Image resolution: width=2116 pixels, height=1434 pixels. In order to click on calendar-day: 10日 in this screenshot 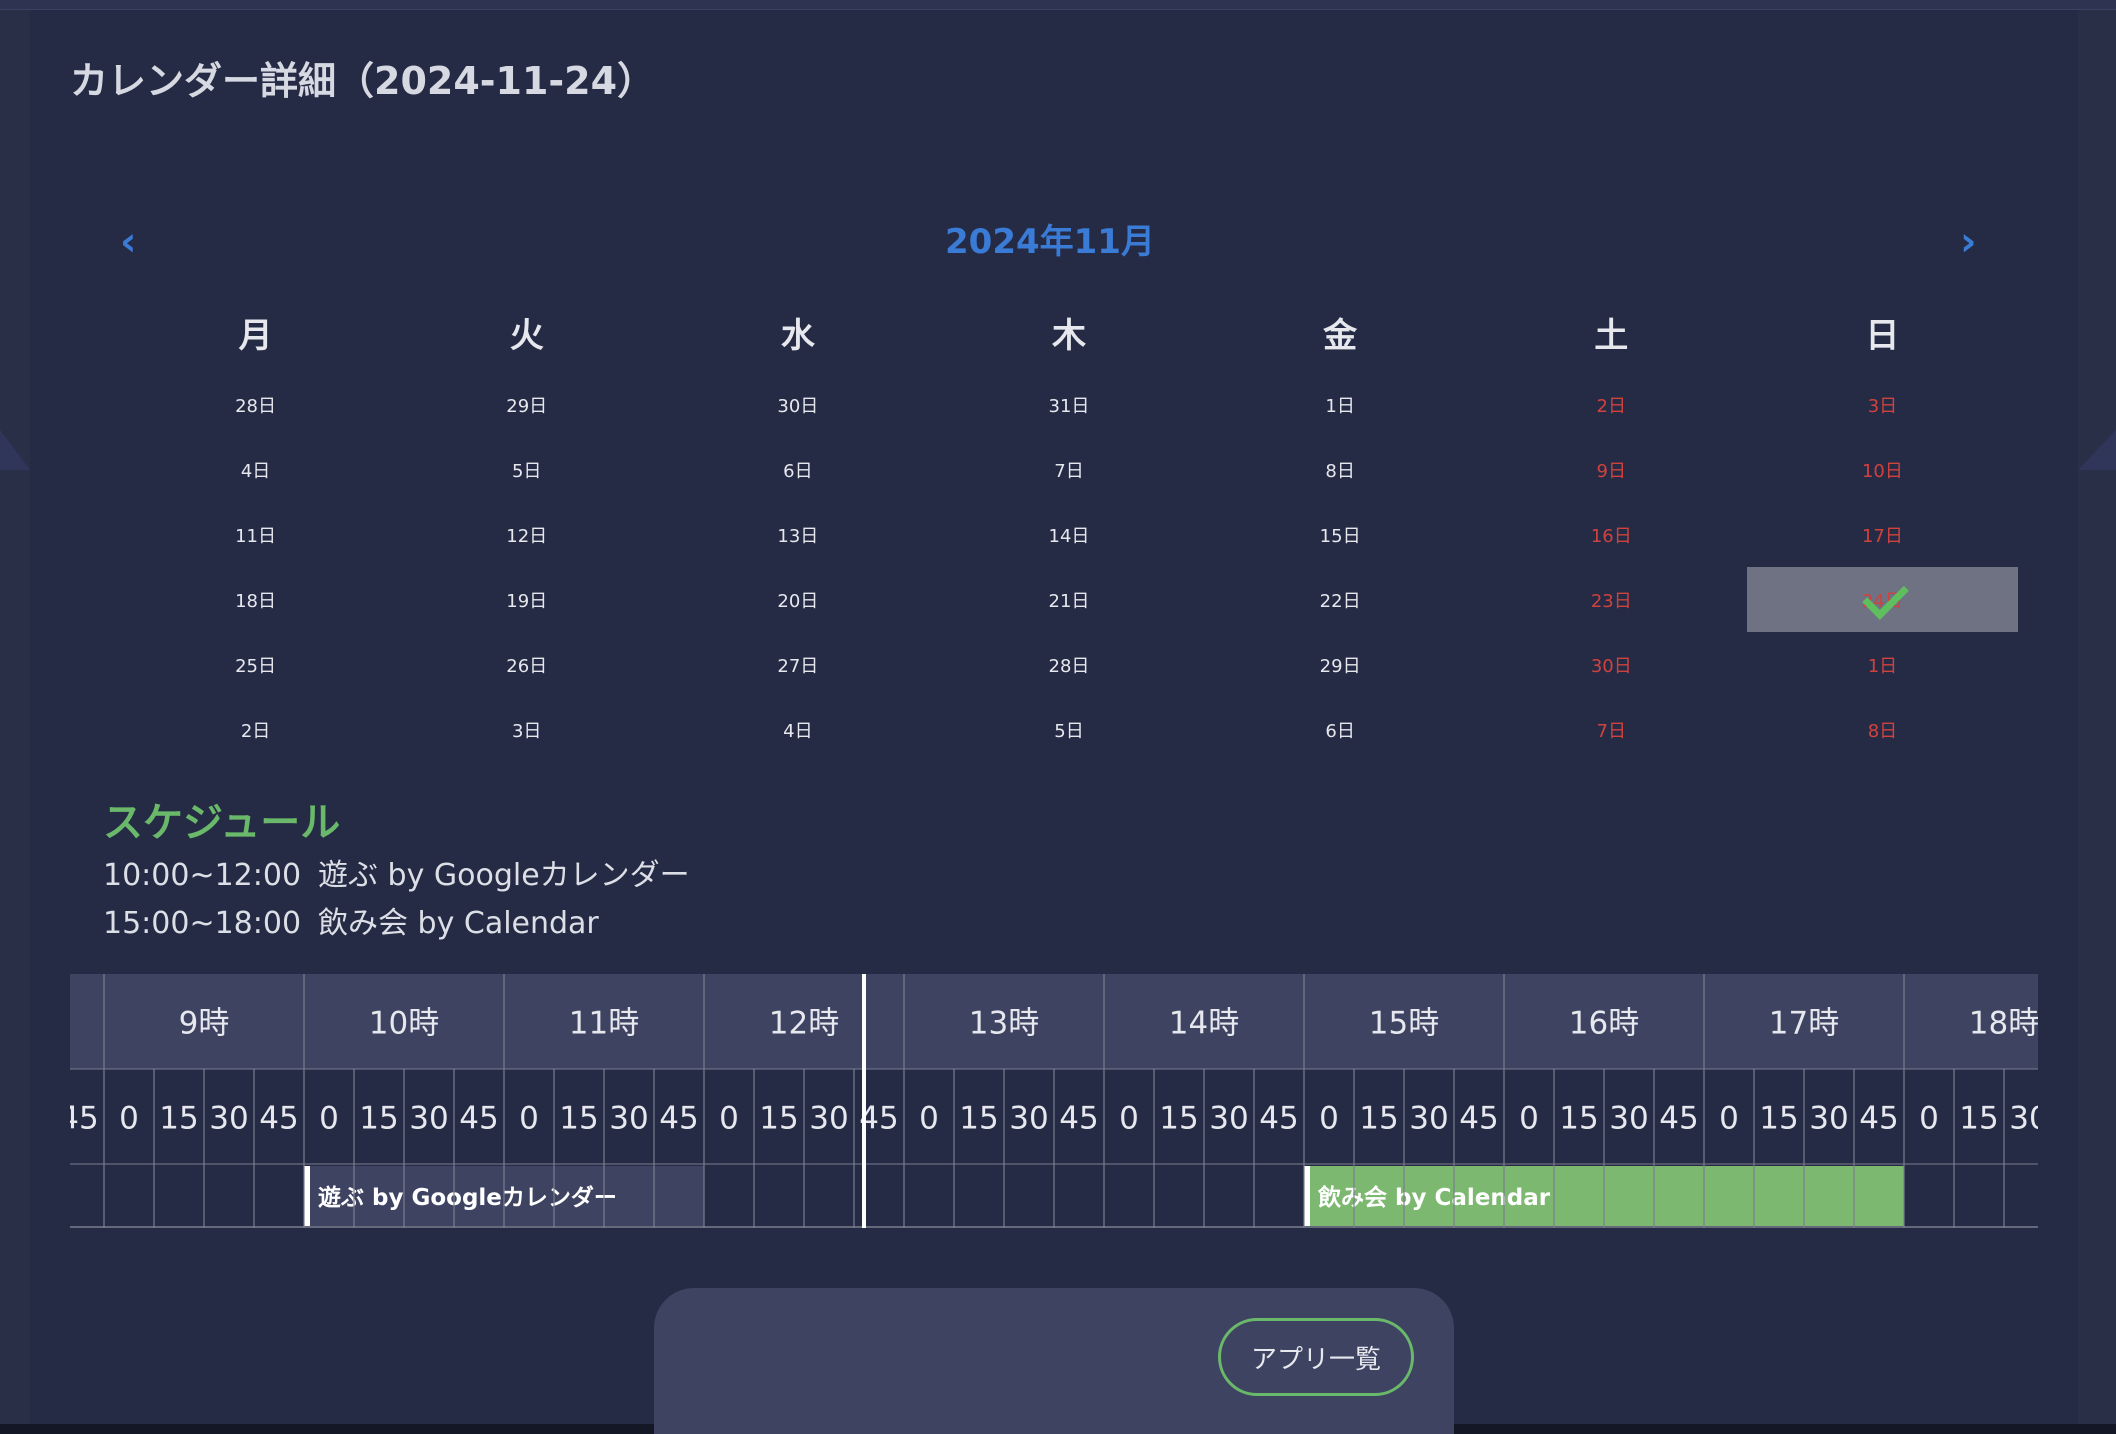, I will do `click(1882, 469)`.